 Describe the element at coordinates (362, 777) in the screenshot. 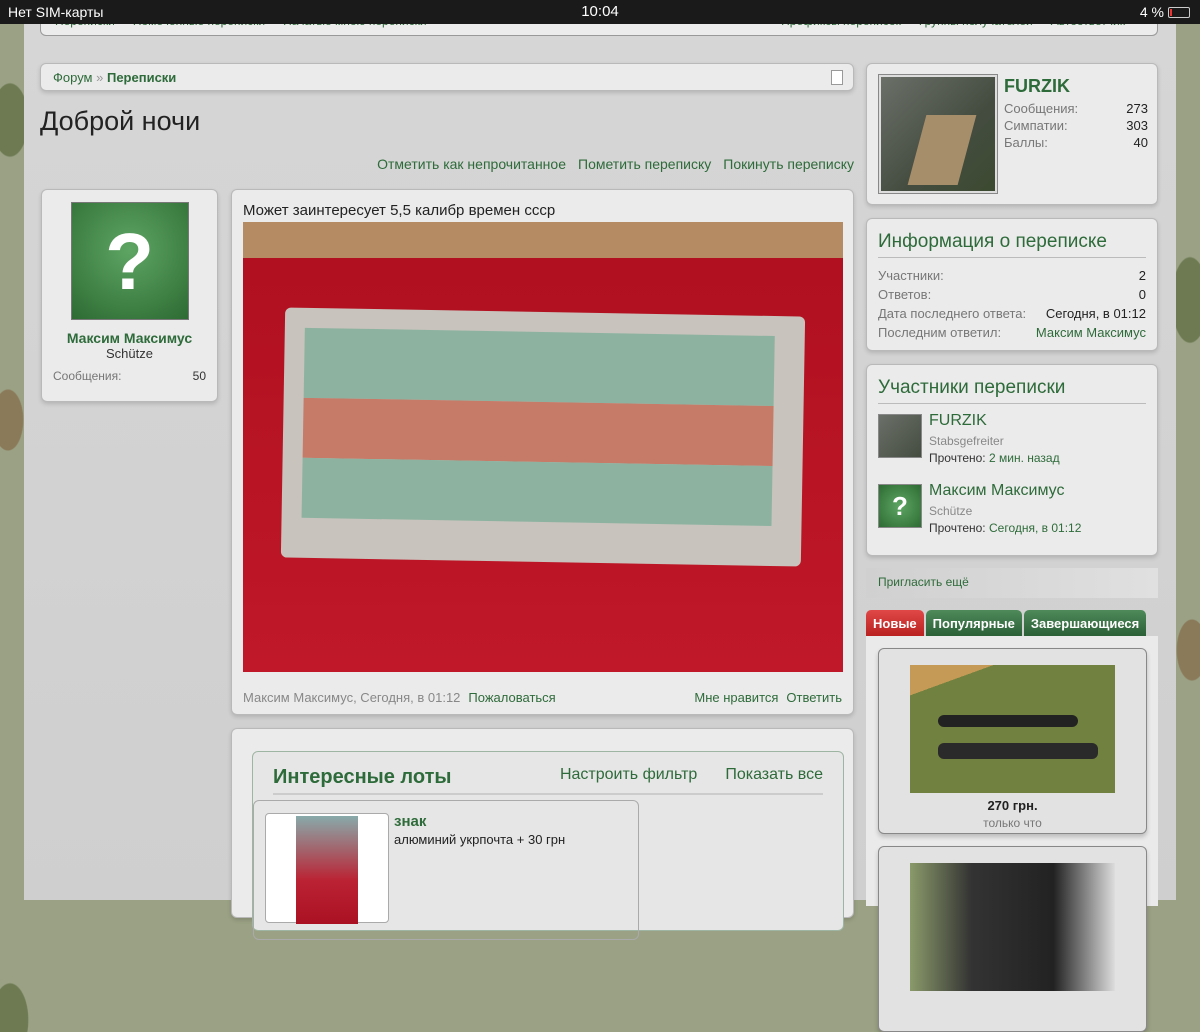

I see `lots-title: Интересные лоты` at that location.